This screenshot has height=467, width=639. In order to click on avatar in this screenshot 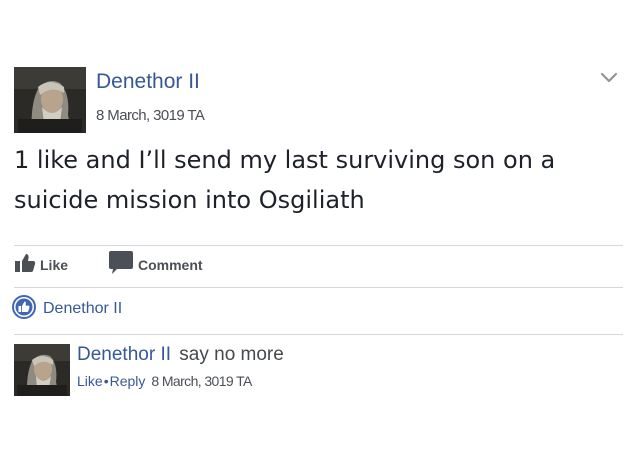, I will do `click(50, 100)`.